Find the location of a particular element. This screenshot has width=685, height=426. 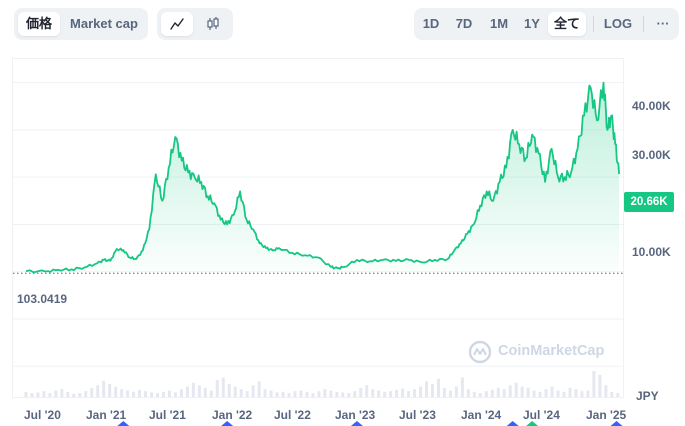

x-tick-label: Jul '23 is located at coordinates (417, 415).